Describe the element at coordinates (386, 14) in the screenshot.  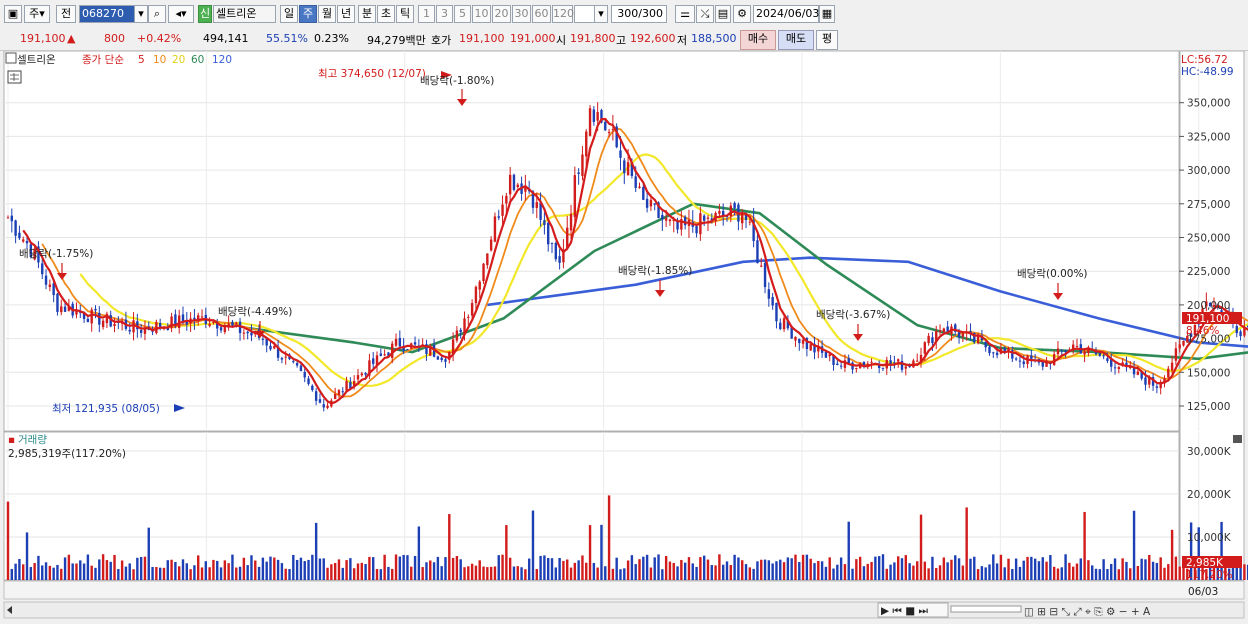
I see `tab-second: 초` at that location.